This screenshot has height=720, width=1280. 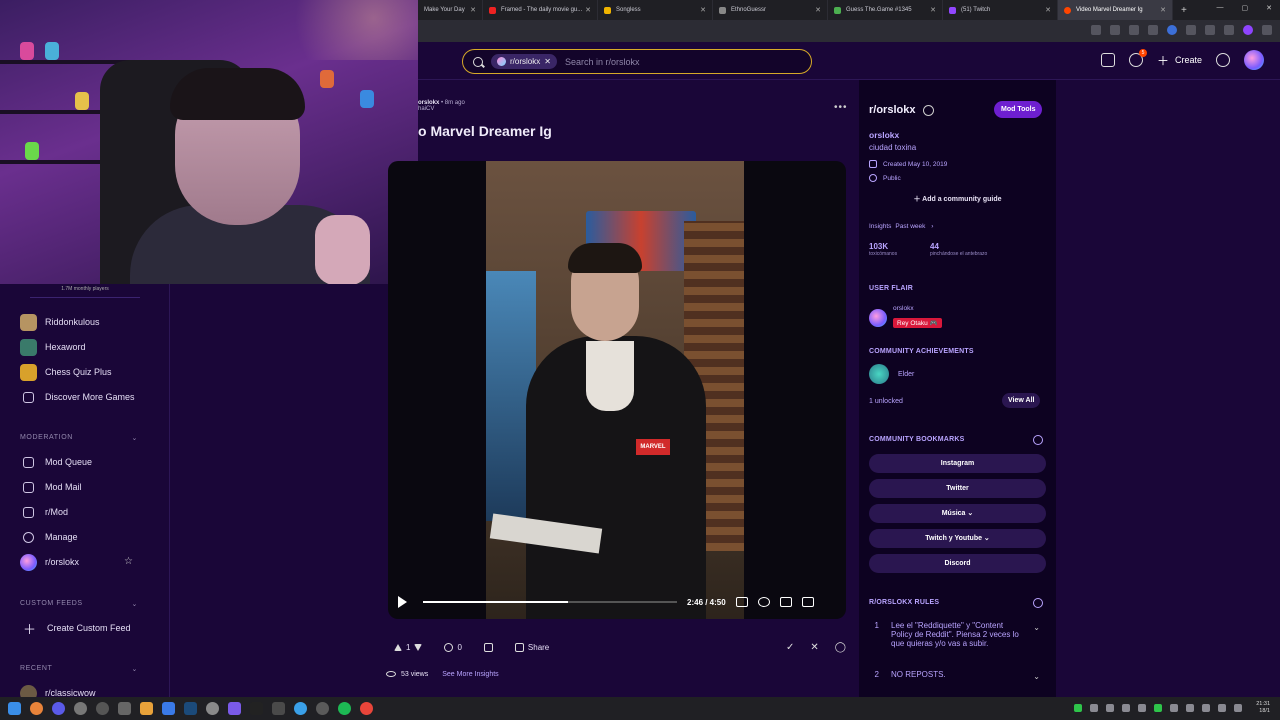 What do you see at coordinates (1115, 10) in the screenshot?
I see `tab-reddit-video: Video Marvel Dreamer Ig ✕` at bounding box center [1115, 10].